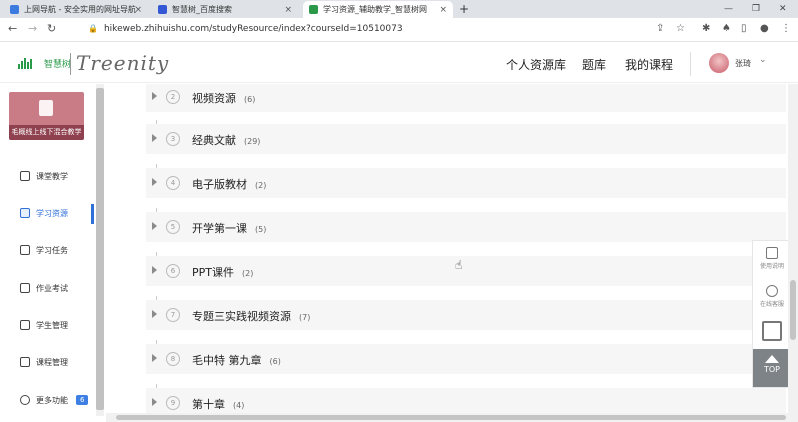 This screenshot has width=798, height=422. I want to click on tab-label: 智慧树_百度搜索, so click(202, 9).